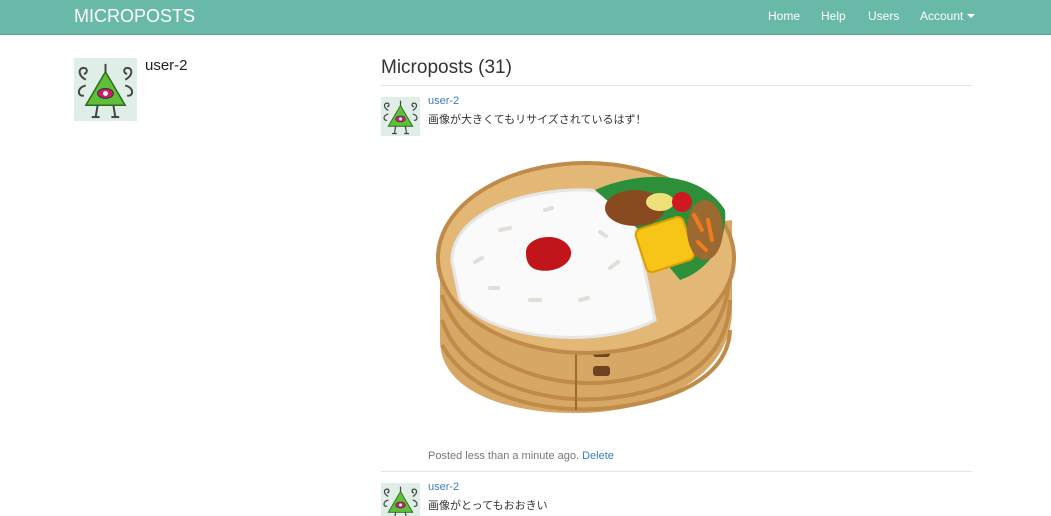 This screenshot has width=1051, height=516. What do you see at coordinates (676, 471) in the screenshot?
I see `post-divider` at bounding box center [676, 471].